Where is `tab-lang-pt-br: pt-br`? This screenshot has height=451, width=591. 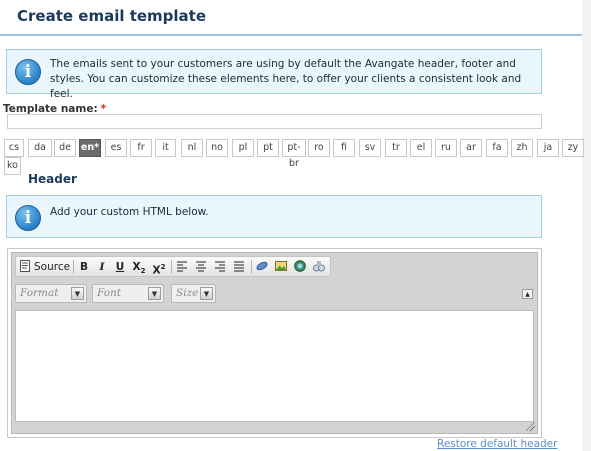
tab-lang-pt-br: pt-br is located at coordinates (294, 154).